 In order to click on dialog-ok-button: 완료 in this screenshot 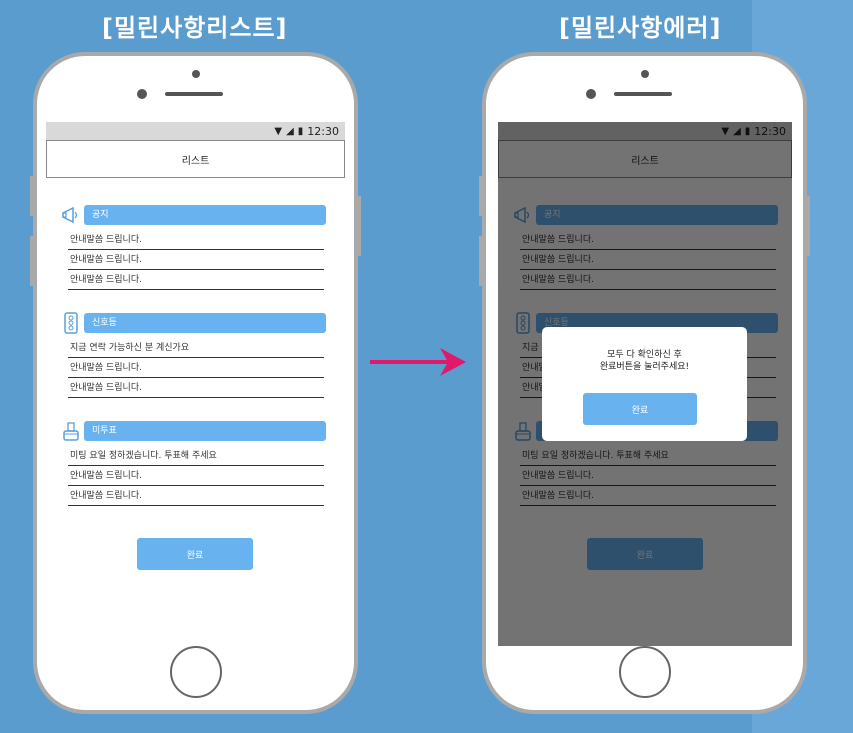, I will do `click(640, 409)`.